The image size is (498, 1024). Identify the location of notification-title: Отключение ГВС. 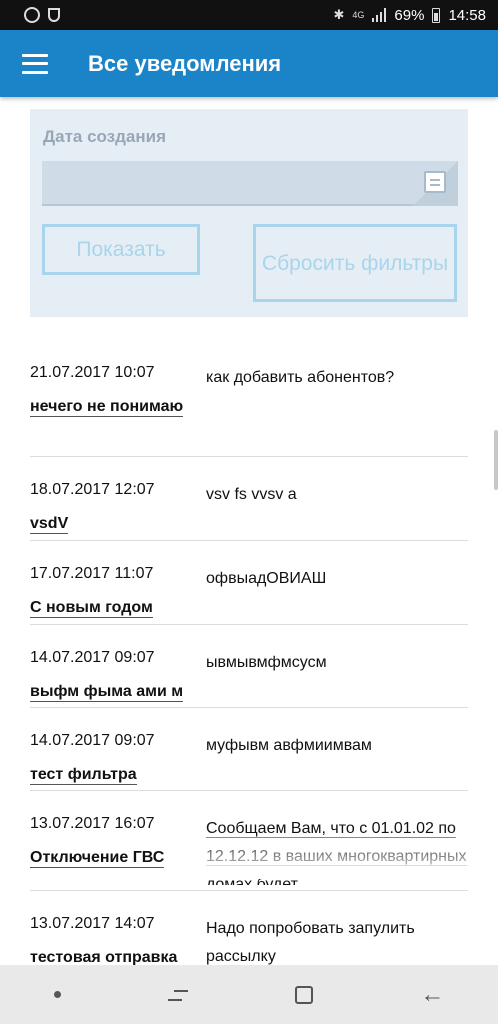
(115, 858).